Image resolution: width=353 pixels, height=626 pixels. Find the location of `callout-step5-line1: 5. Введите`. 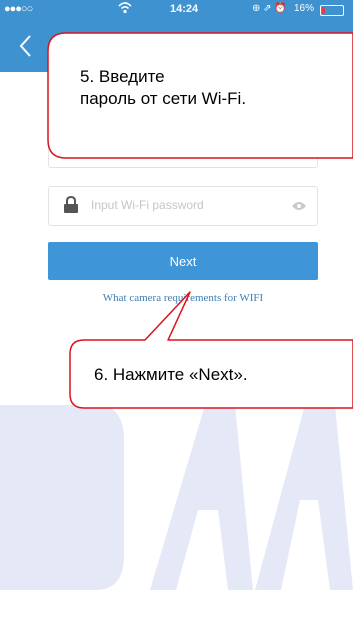

callout-step5-line1: 5. Введите is located at coordinates (122, 76).